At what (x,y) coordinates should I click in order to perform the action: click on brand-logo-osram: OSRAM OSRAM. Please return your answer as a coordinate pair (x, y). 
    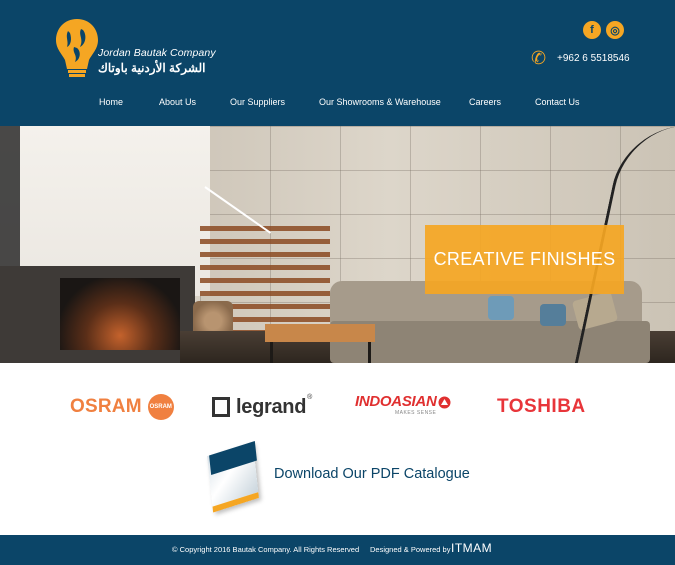
    Looking at the image, I should click on (122, 407).